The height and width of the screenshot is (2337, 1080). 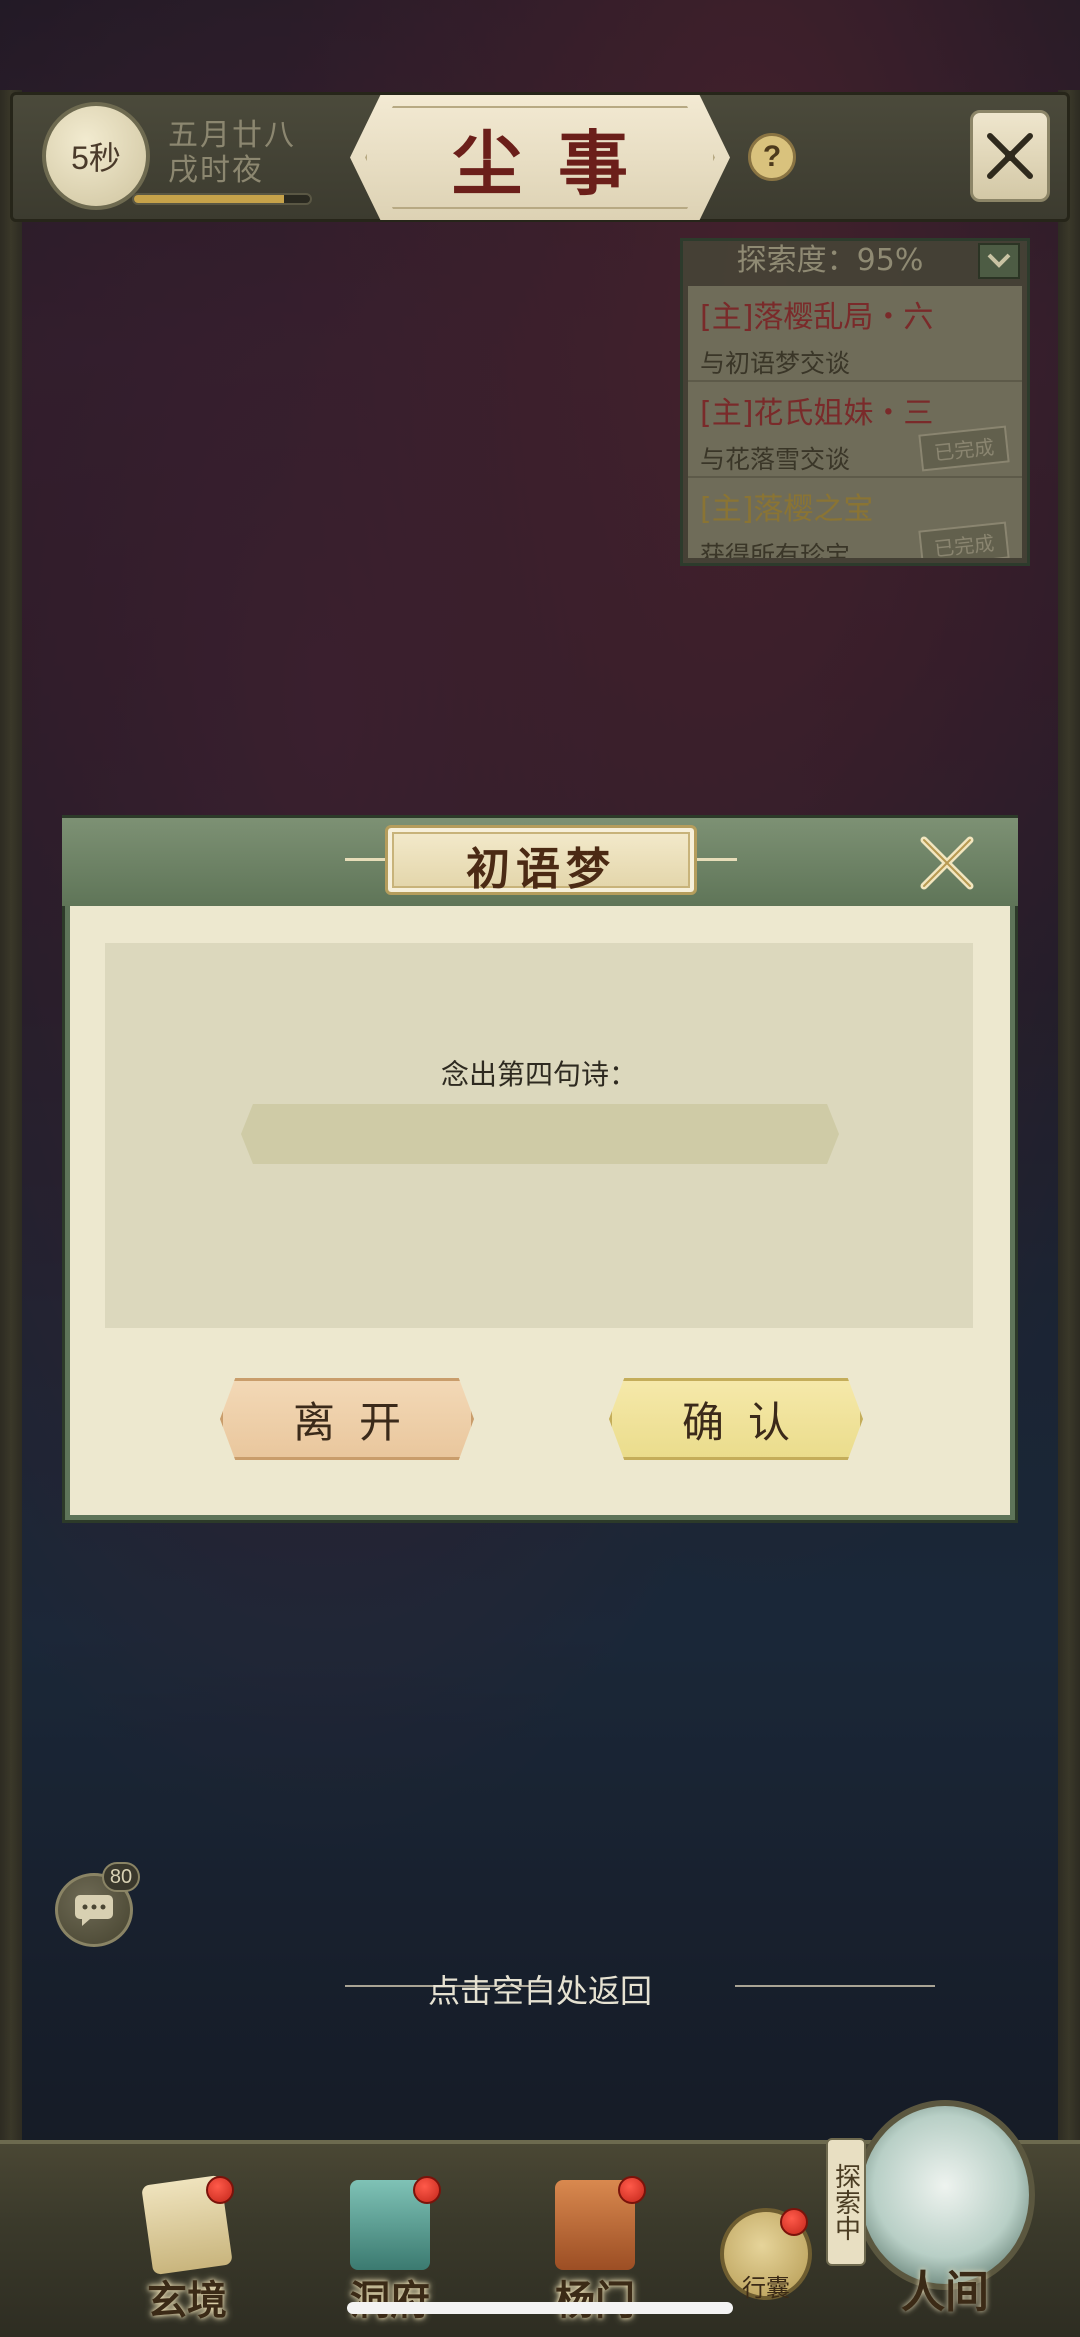 I want to click on help-button: ?, so click(x=772, y=157).